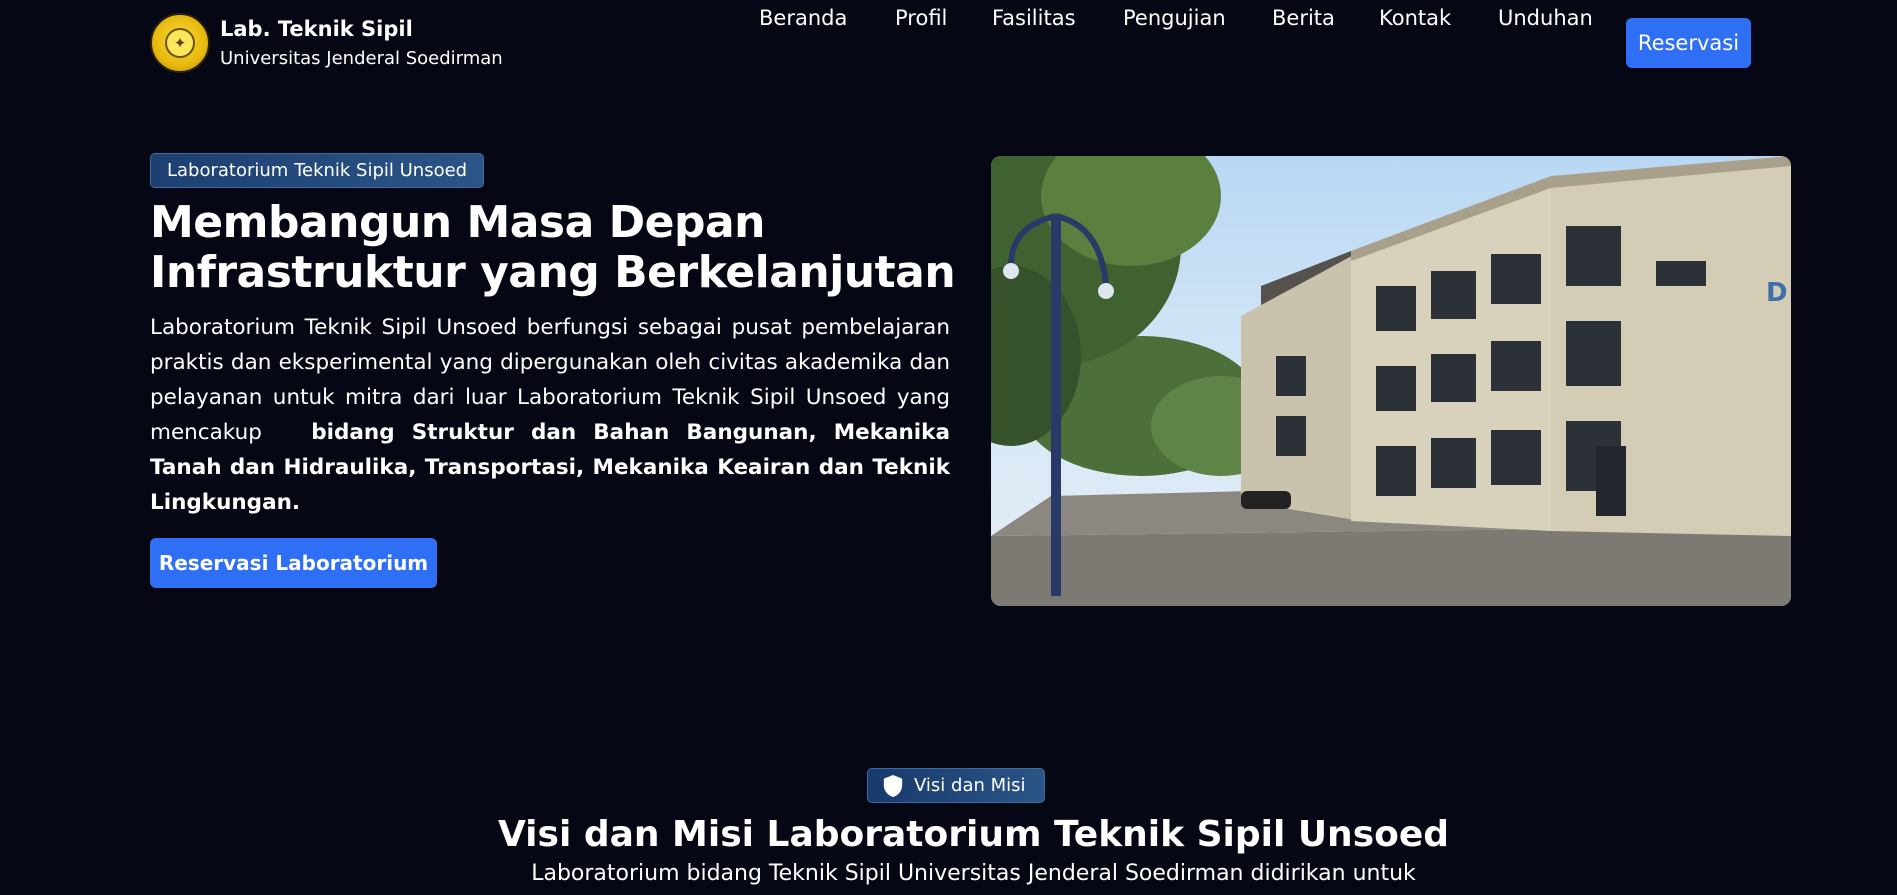  What do you see at coordinates (803, 21) in the screenshot?
I see `nav-beranda: Beranda` at bounding box center [803, 21].